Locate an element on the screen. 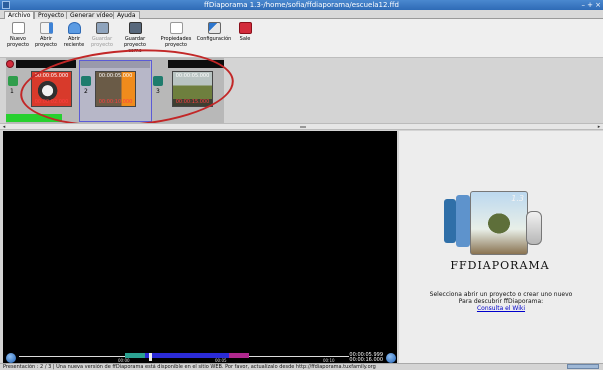 This screenshot has height=370, width=603. abrir-reciente-label-2: reciente is located at coordinates (74, 45).